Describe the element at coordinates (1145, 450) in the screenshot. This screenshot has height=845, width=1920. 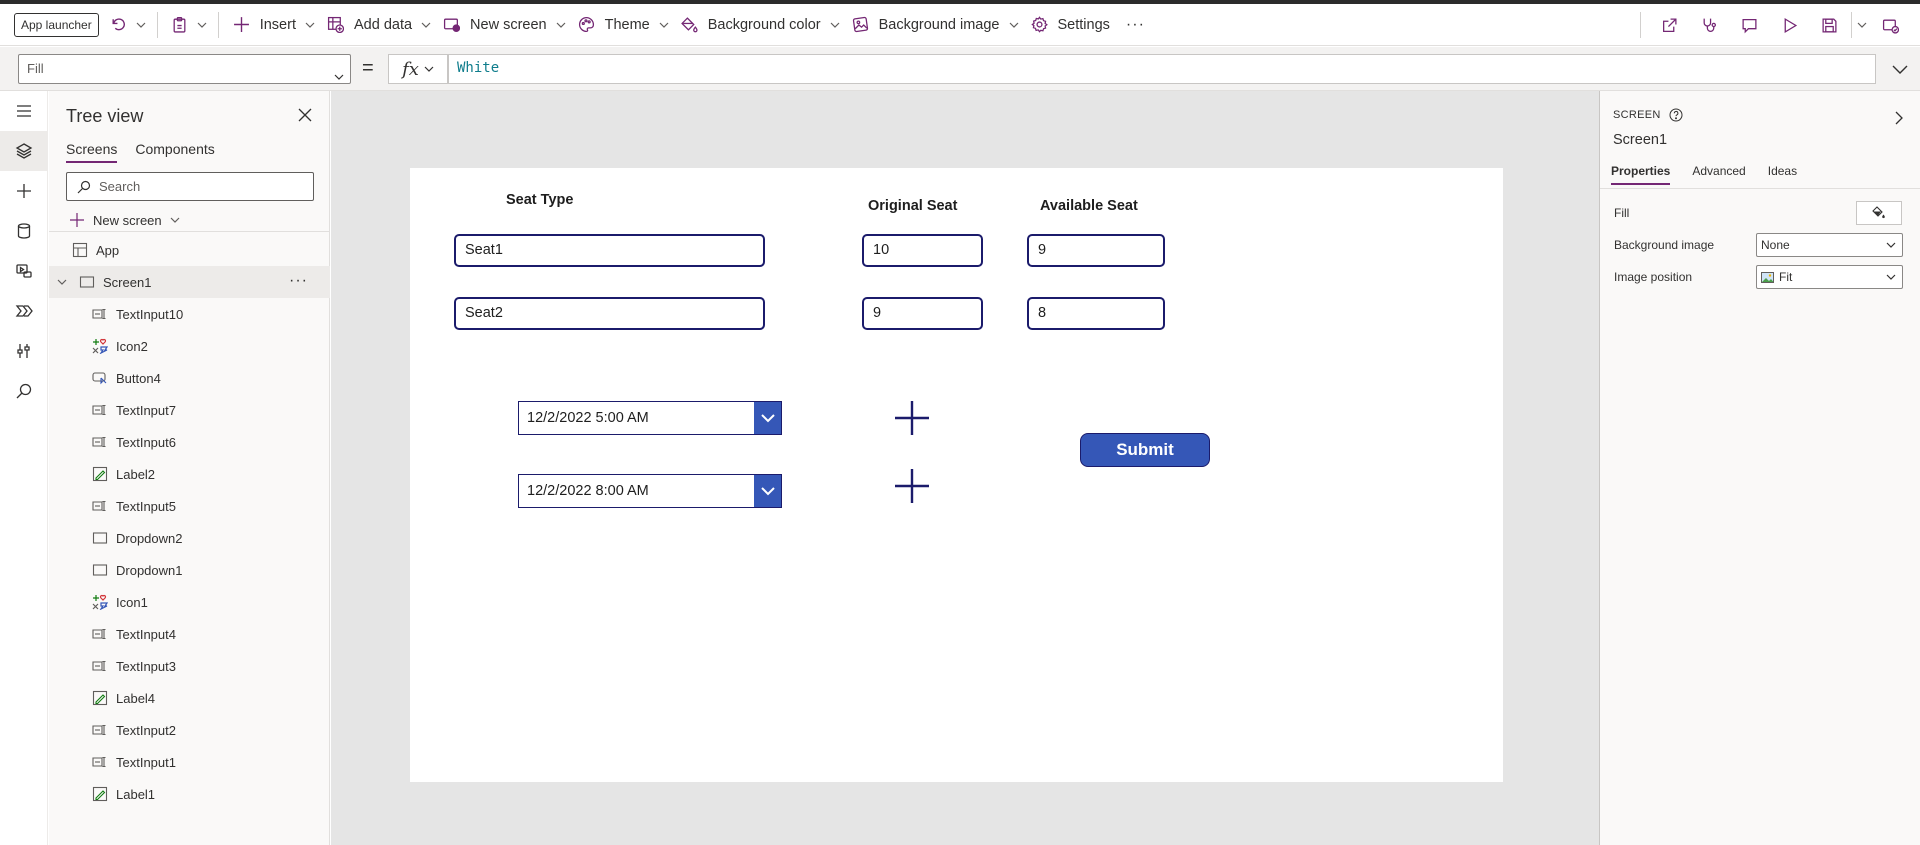
I see `submit-button: Submit` at that location.